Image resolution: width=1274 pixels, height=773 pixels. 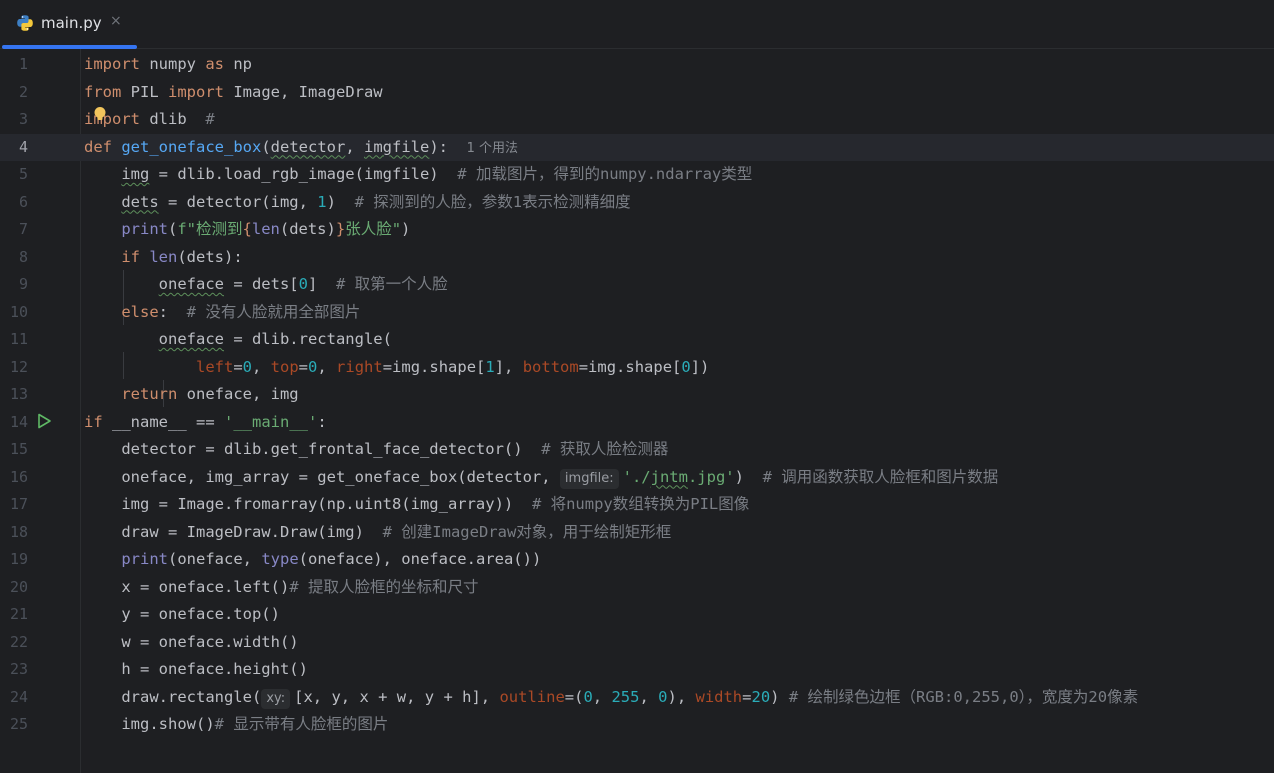 What do you see at coordinates (637, 258) in the screenshot?
I see `code-line: 8 if len(dets):` at bounding box center [637, 258].